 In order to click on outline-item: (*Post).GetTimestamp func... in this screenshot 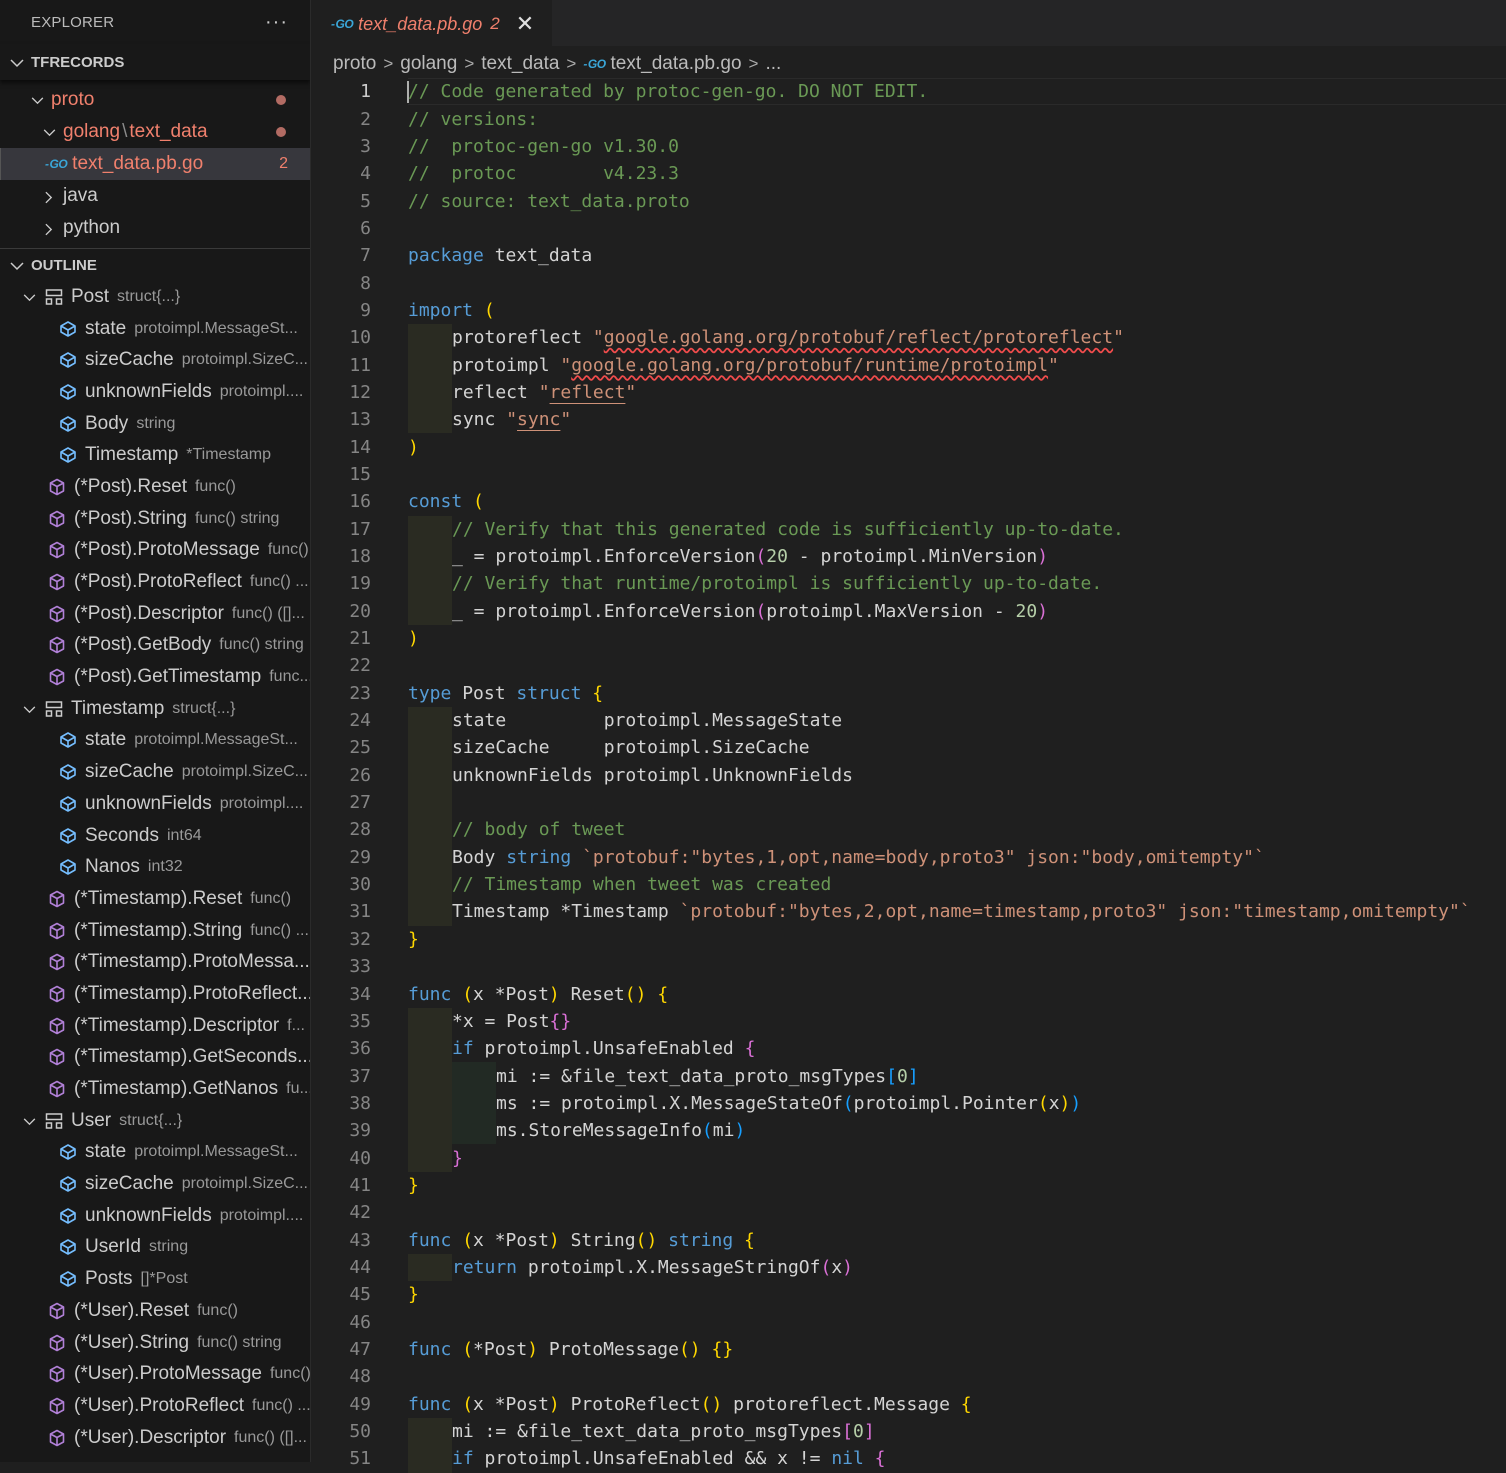, I will do `click(155, 677)`.